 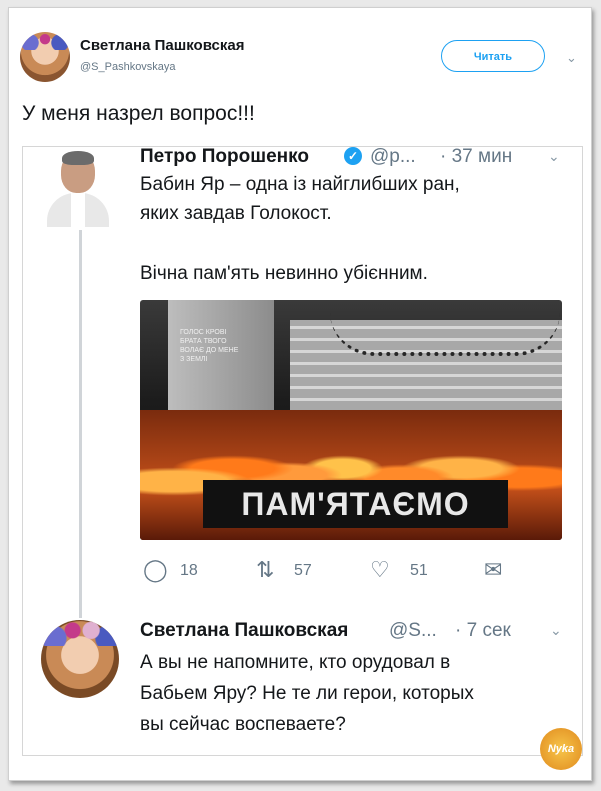 I want to click on reply-text-line: А вы не напомните, кто орудовал в, so click(x=295, y=662).